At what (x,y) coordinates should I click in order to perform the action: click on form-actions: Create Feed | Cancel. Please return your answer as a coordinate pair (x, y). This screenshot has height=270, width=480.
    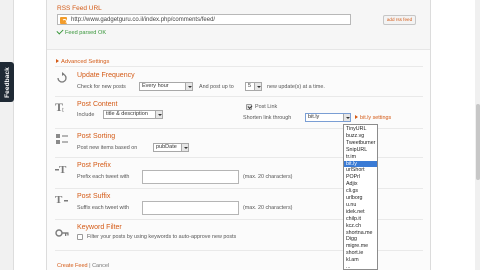
    Looking at the image, I should click on (83, 266).